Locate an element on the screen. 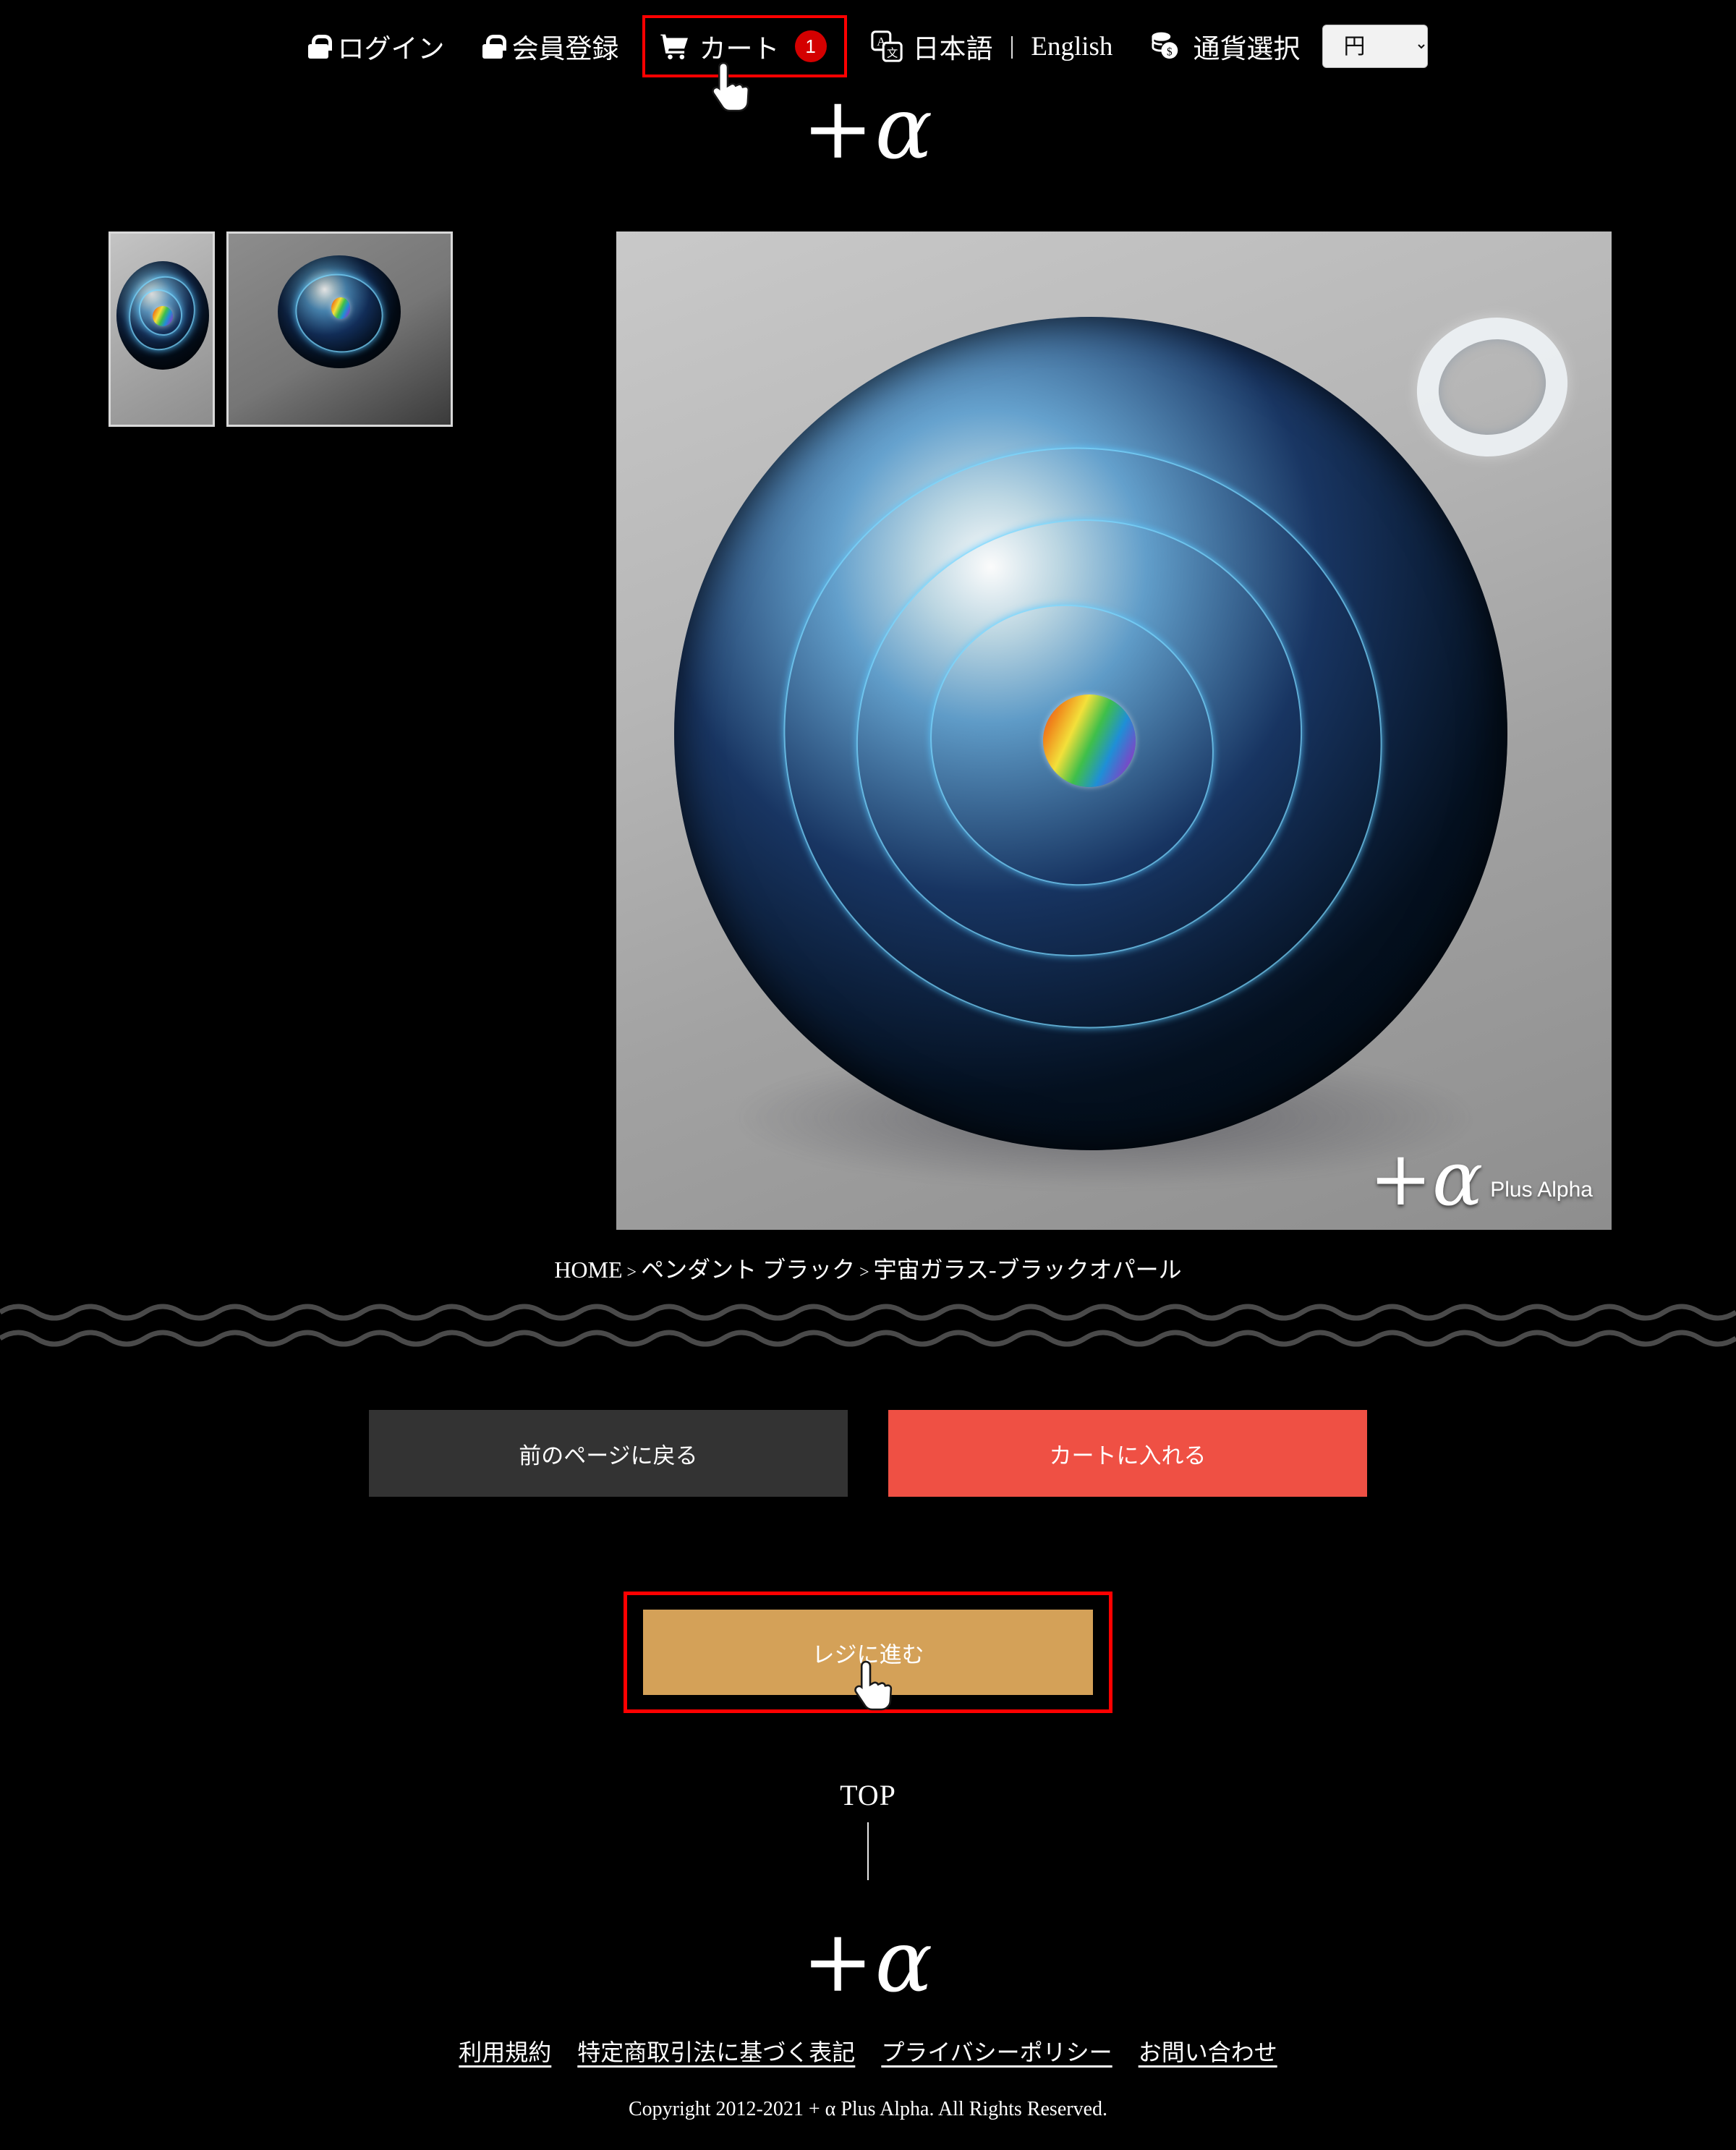 The height and width of the screenshot is (2150, 1736). back-to-previous-page-button: 前のページに戻る is located at coordinates (609, 1453).